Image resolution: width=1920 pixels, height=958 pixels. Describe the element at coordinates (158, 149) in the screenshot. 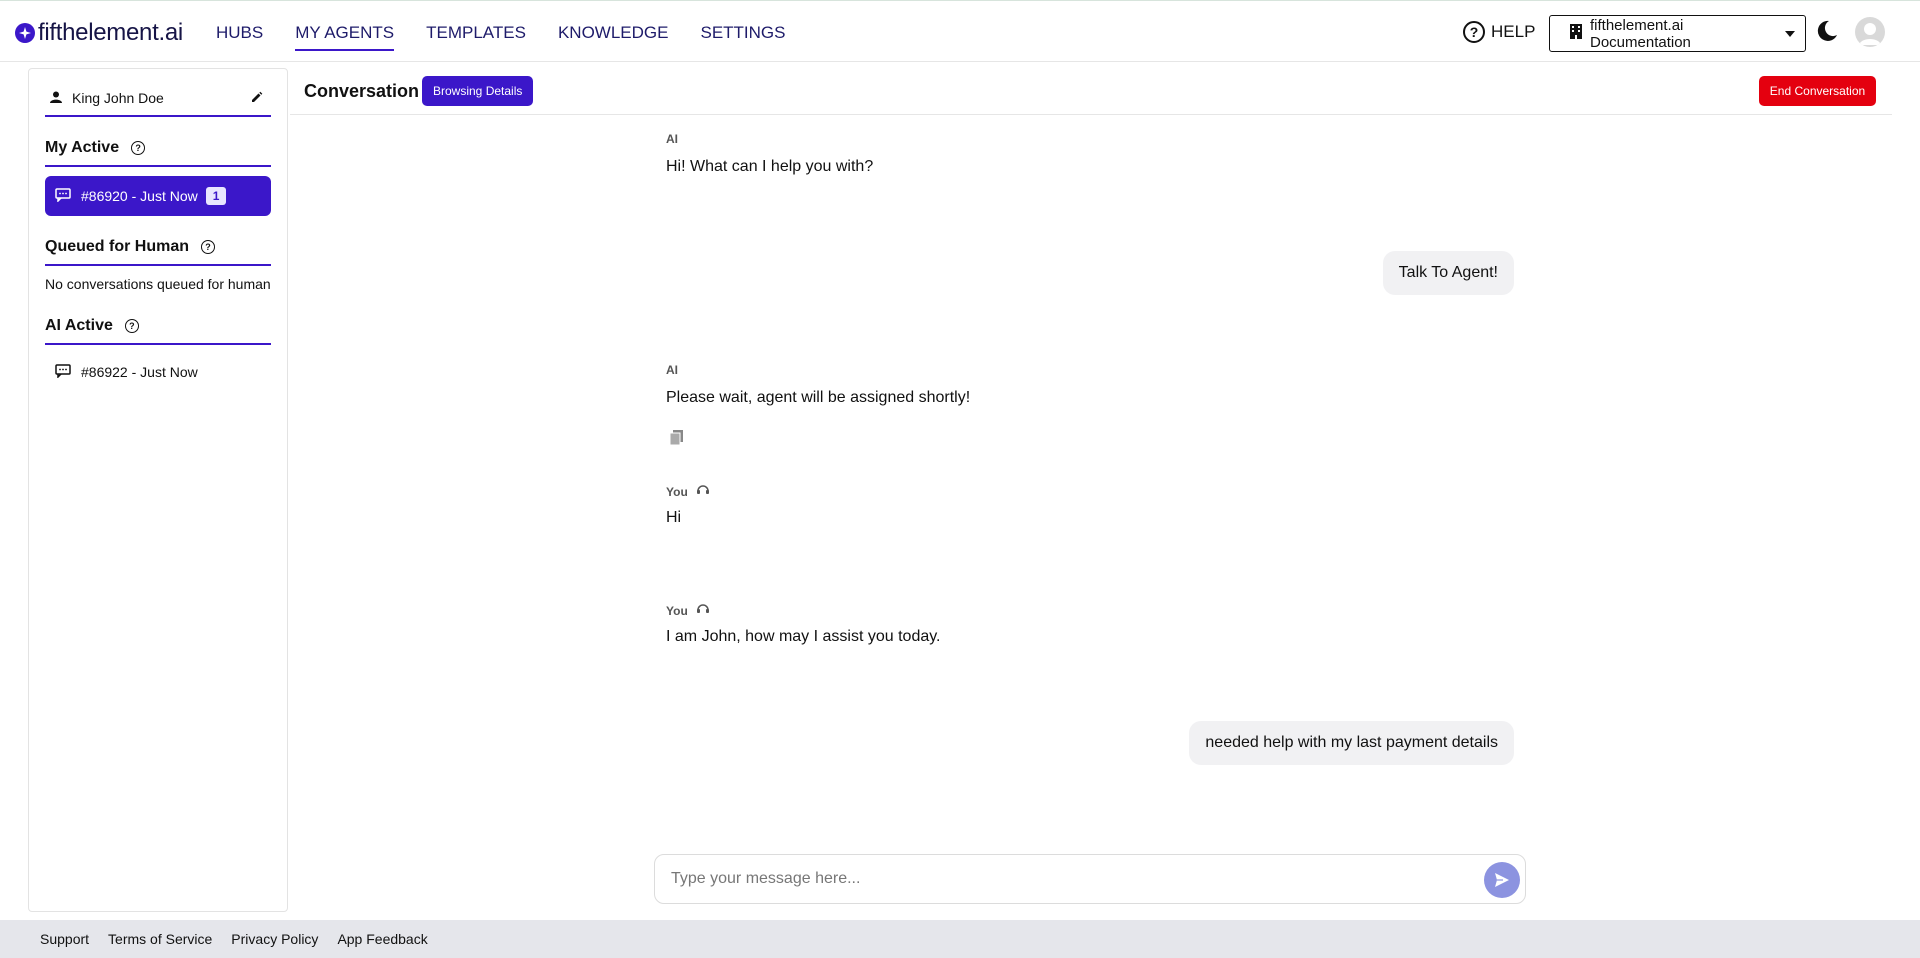

I see `my-active-heading: My Active ?` at that location.